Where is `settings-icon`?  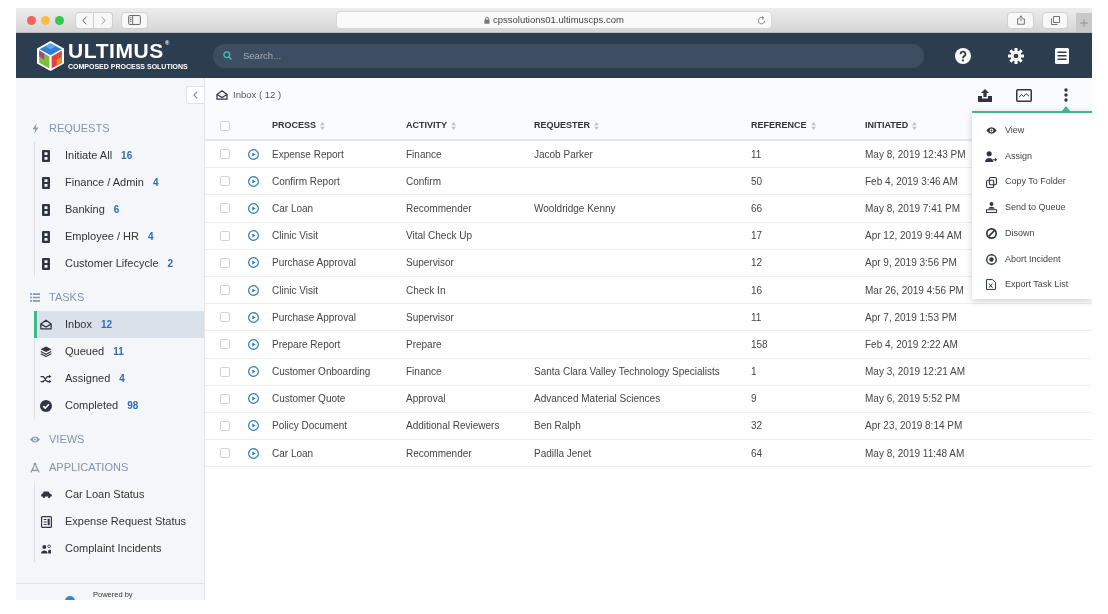 settings-icon is located at coordinates (1016, 55).